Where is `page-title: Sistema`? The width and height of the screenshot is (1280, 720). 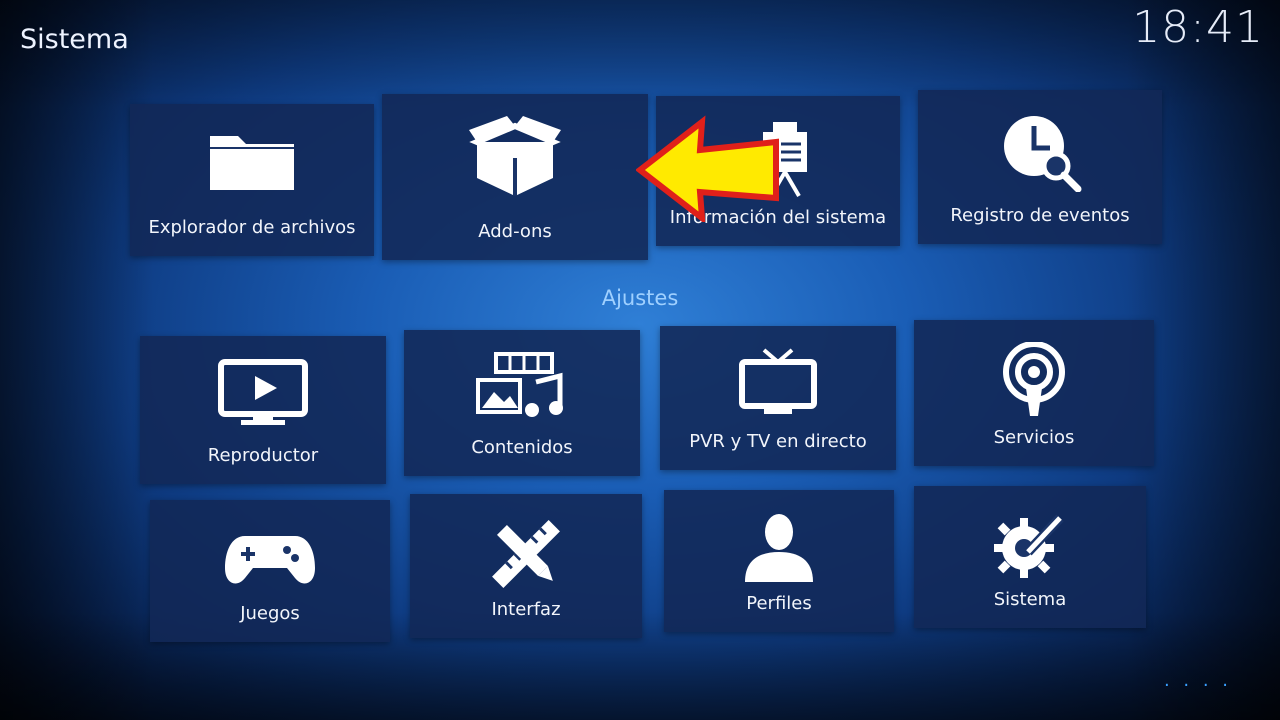 page-title: Sistema is located at coordinates (74, 39).